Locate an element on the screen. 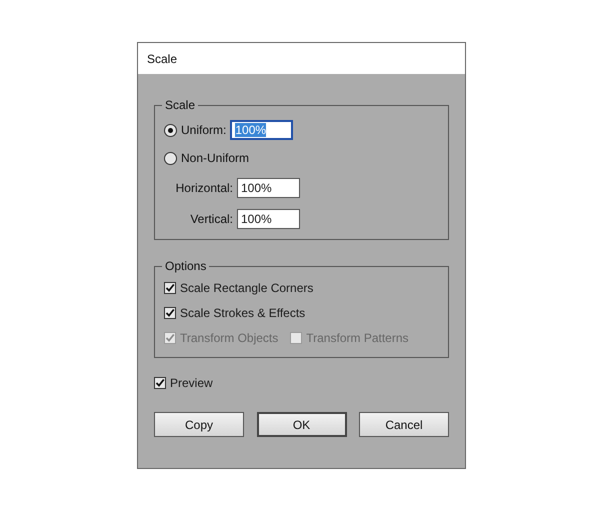 This screenshot has height=510, width=600. dialog-button: Copy is located at coordinates (199, 424).